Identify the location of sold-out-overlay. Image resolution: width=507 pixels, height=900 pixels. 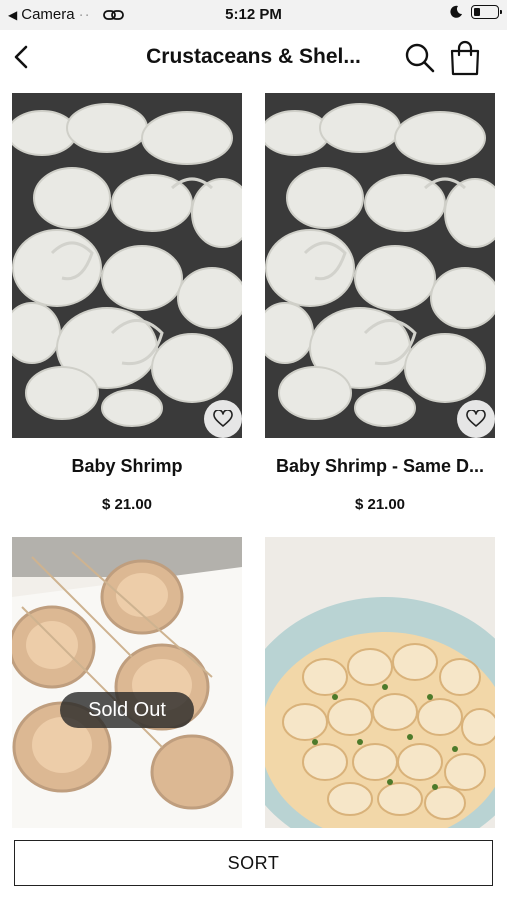
(127, 683).